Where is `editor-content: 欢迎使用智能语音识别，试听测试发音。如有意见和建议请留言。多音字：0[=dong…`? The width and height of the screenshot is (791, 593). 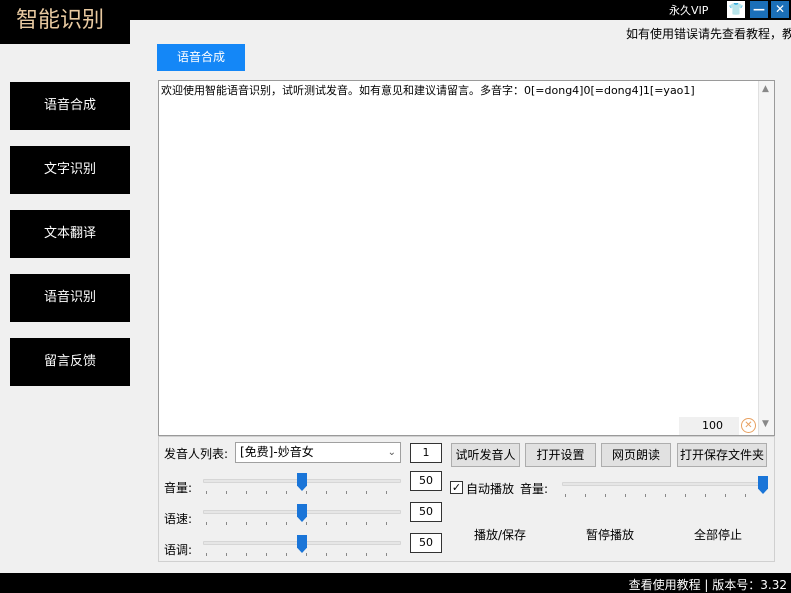
editor-content: 欢迎使用智能语音识别，试听测试发音。如有意见和建议请留言。多音字：0[=dong… is located at coordinates (428, 90).